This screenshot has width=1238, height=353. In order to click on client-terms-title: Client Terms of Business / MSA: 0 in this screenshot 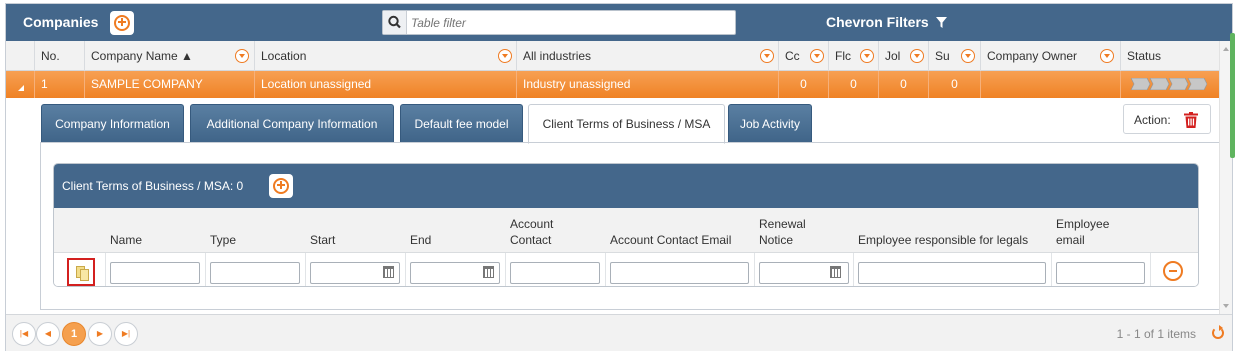, I will do `click(153, 186)`.